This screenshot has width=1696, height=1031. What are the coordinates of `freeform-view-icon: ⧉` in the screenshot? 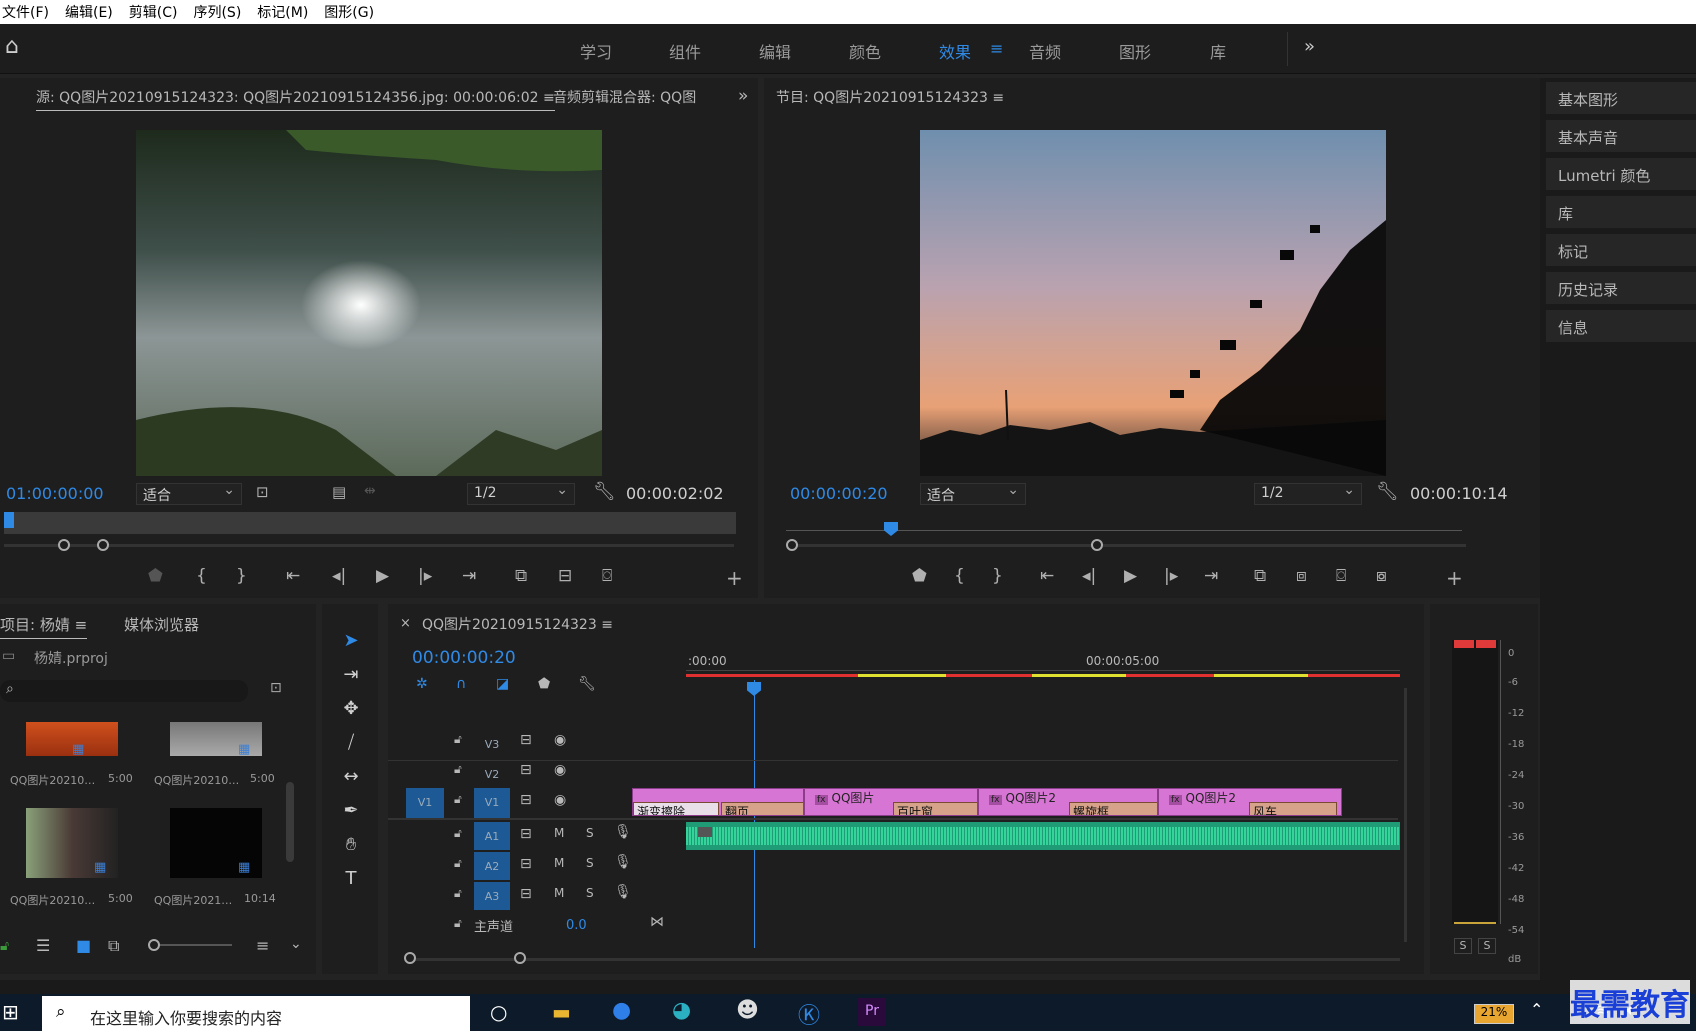 It's located at (113, 946).